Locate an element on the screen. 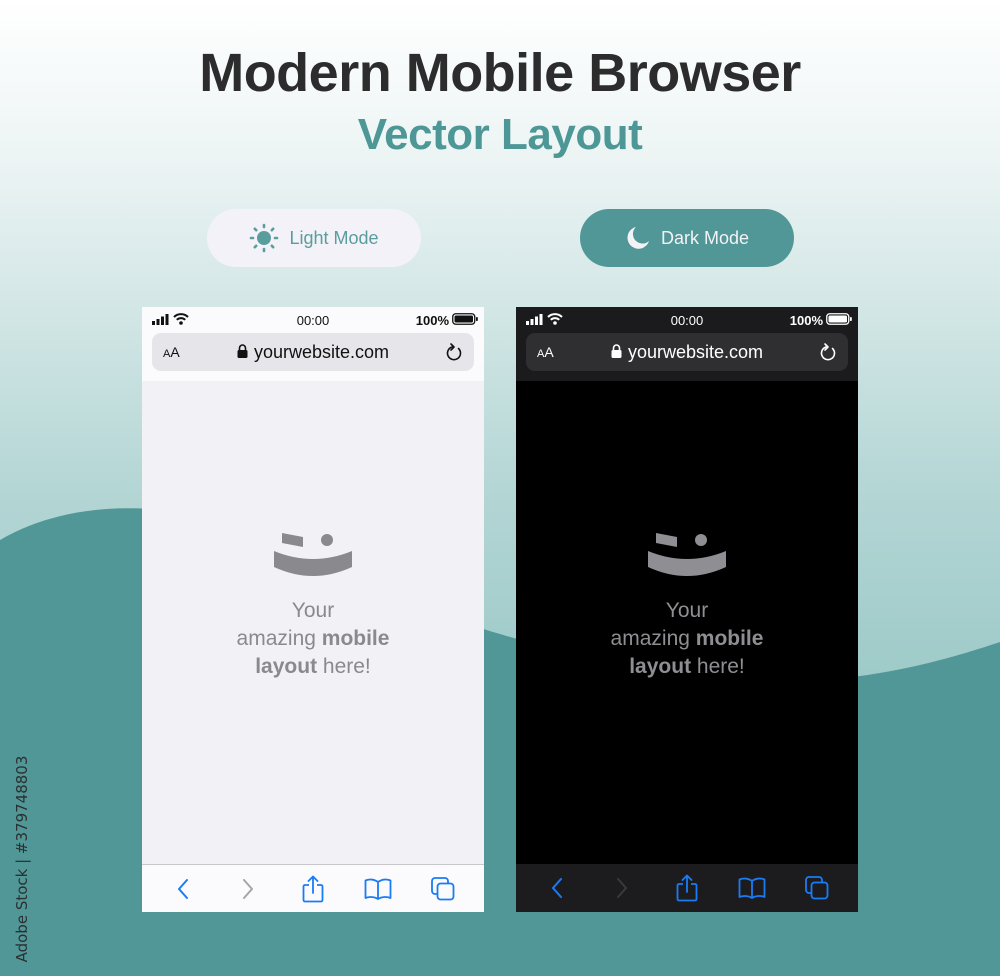 The image size is (1000, 976). sun-icon is located at coordinates (264, 238).